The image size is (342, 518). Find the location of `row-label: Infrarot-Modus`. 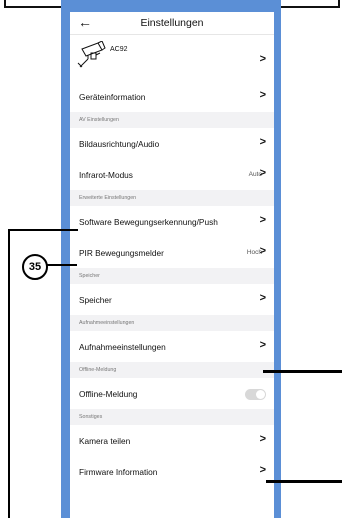

row-label: Infrarot-Modus is located at coordinates (106, 175).